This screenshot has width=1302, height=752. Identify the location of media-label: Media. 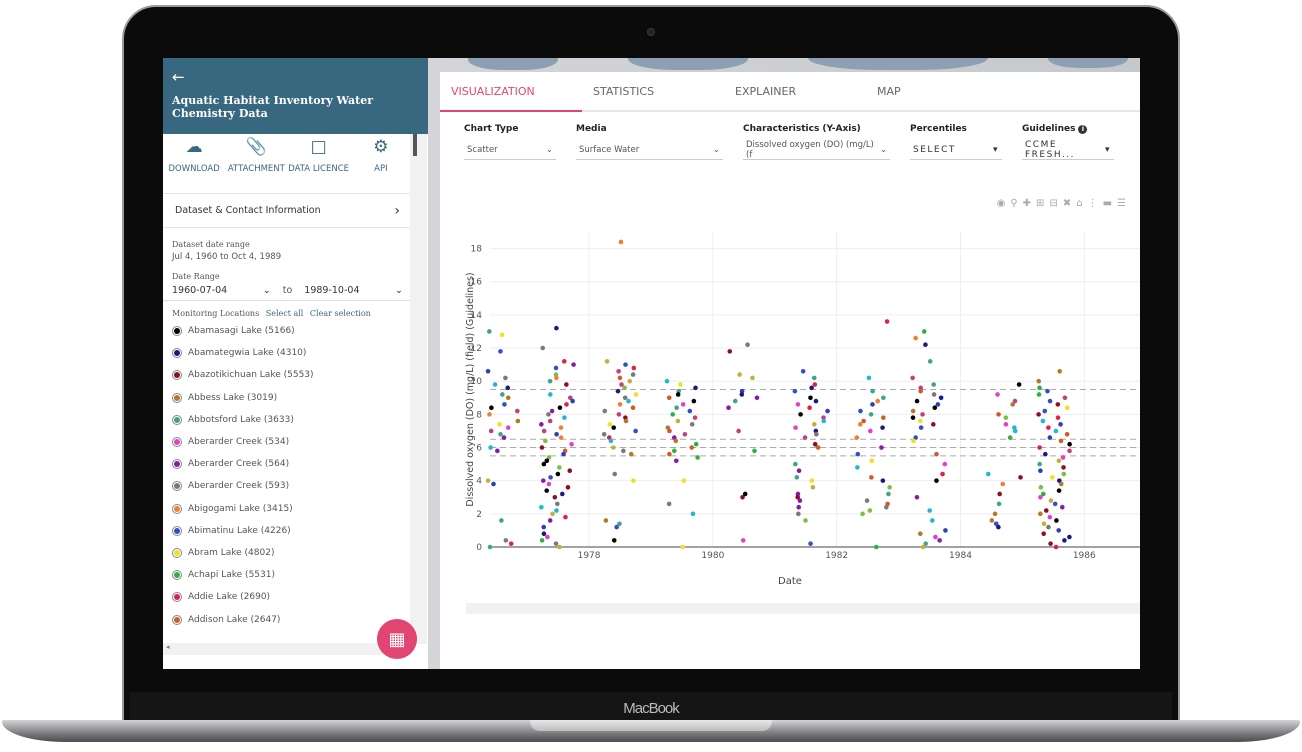
(591, 129).